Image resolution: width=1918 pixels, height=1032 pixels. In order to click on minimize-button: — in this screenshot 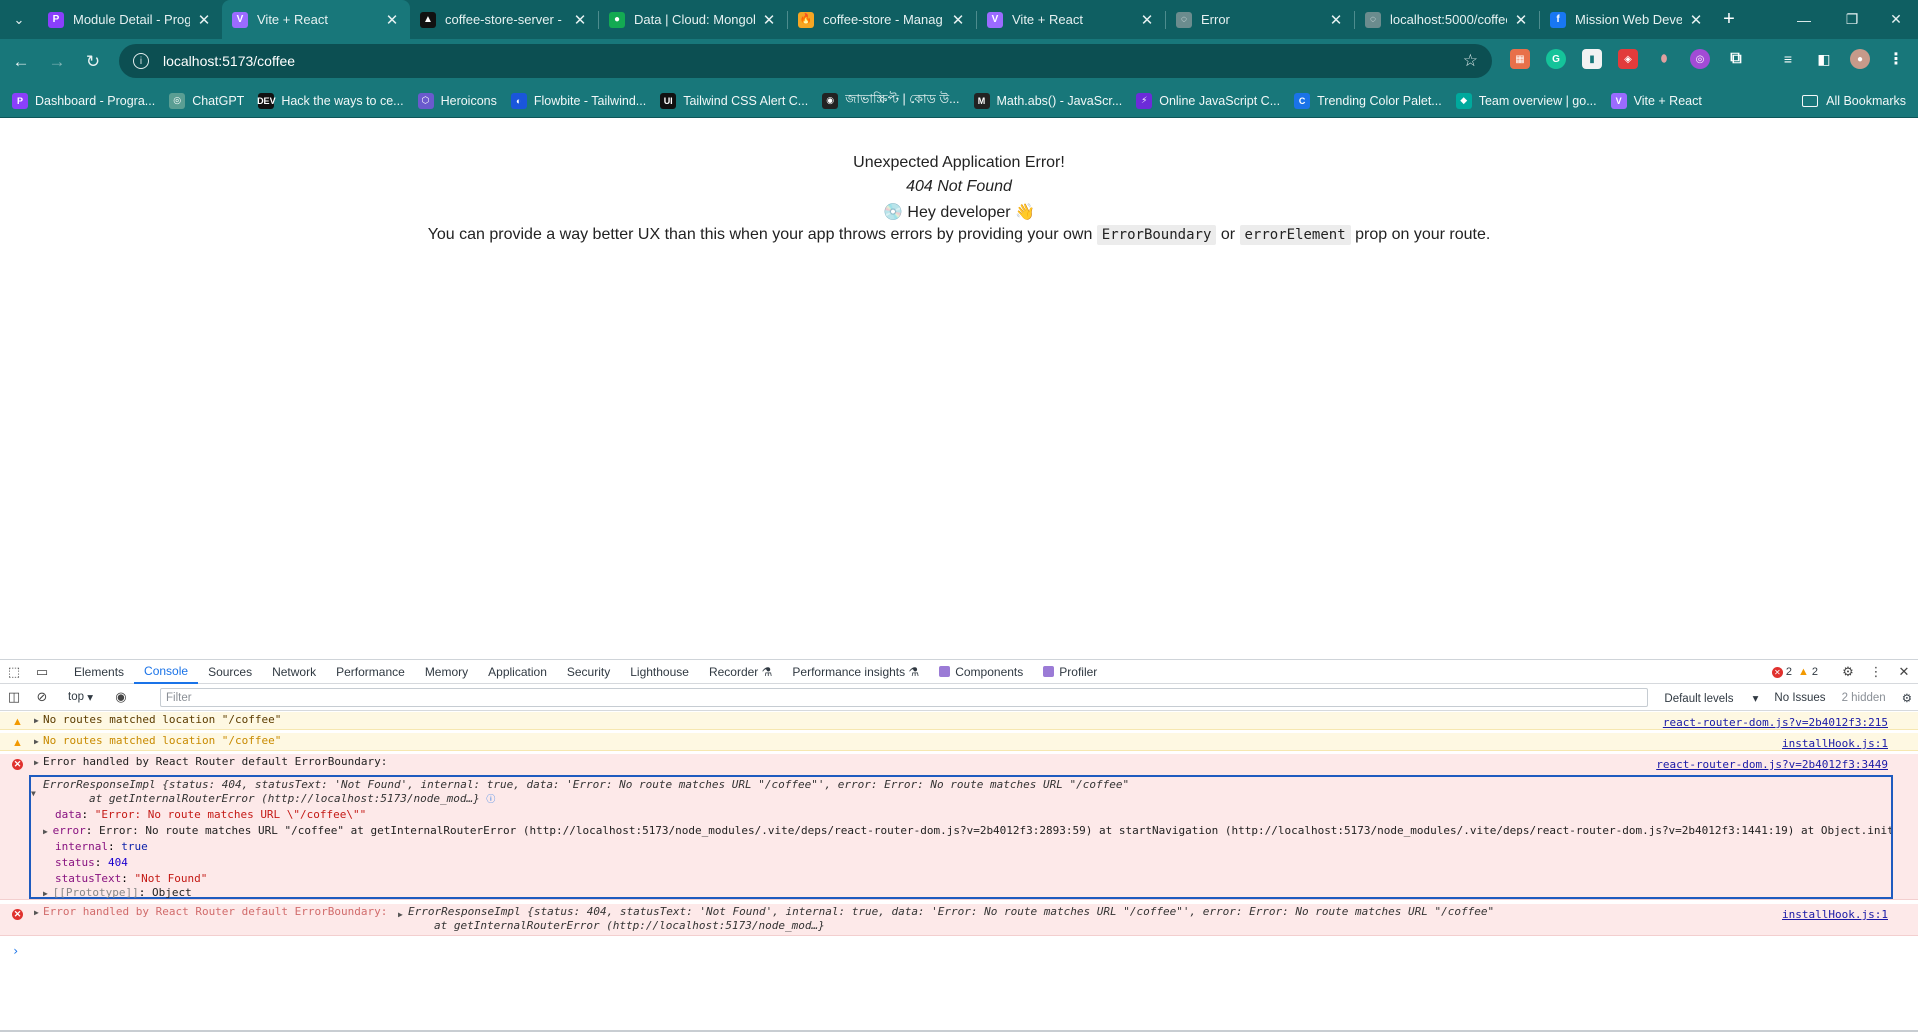, I will do `click(1804, 19)`.